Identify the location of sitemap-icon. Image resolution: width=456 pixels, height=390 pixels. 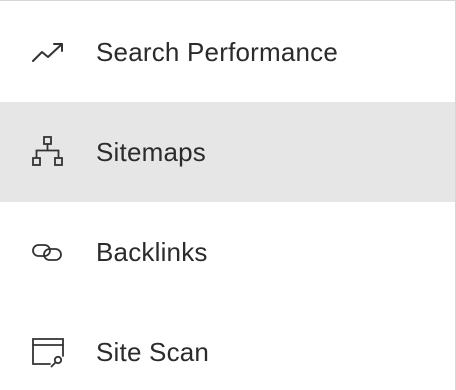
(48, 152).